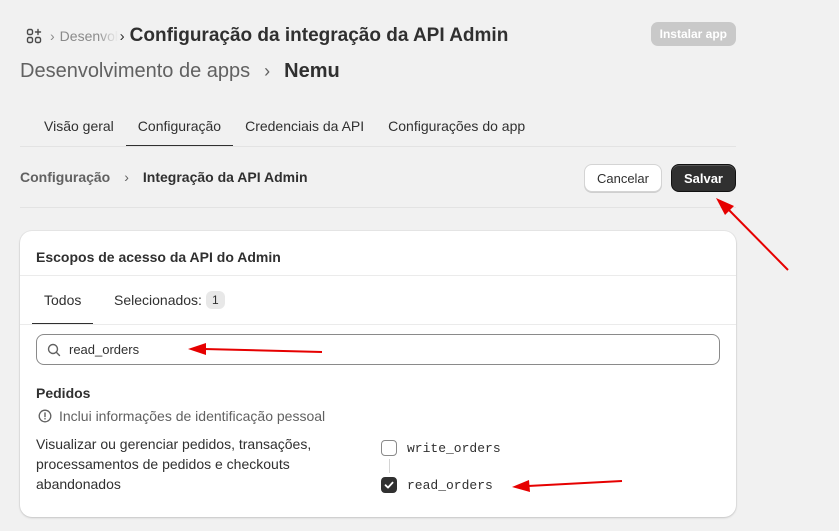 This screenshot has height=531, width=839. I want to click on section-title: Integração da API Admin, so click(225, 177).